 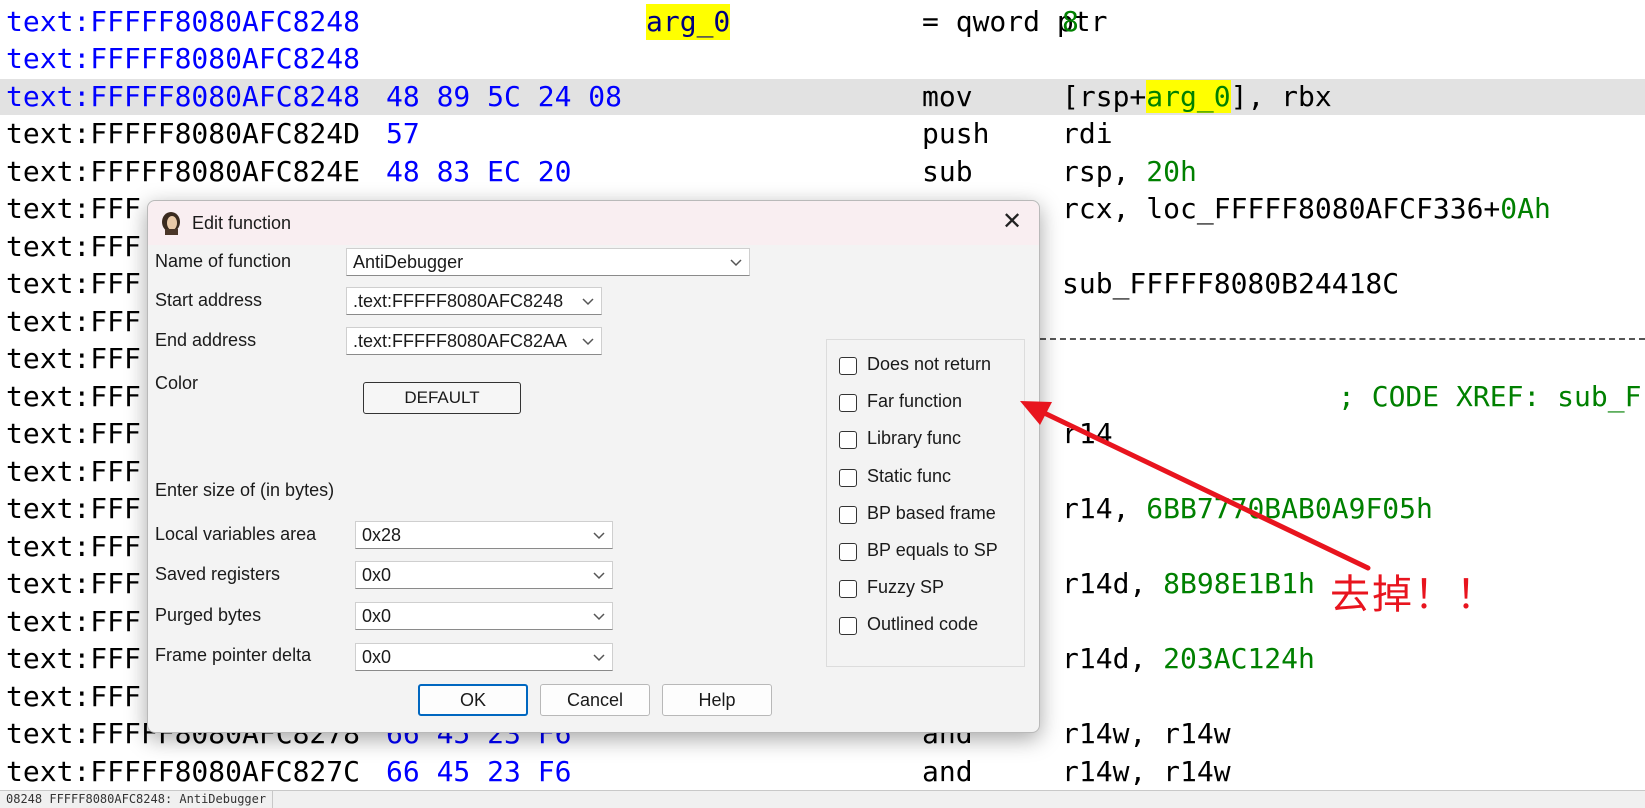 I want to click on checkbox-label: Library func, so click(x=914, y=438).